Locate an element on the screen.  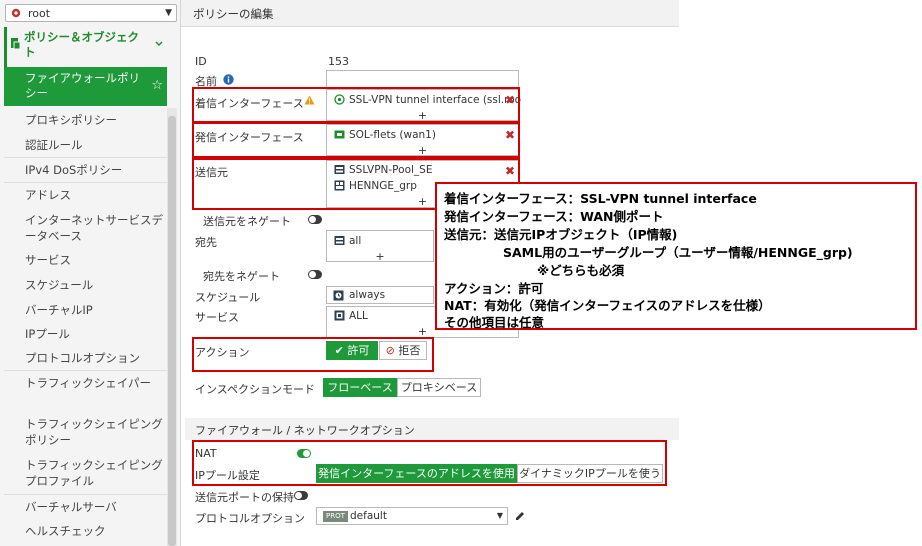
negate-destination-toggle is located at coordinates (315, 274).